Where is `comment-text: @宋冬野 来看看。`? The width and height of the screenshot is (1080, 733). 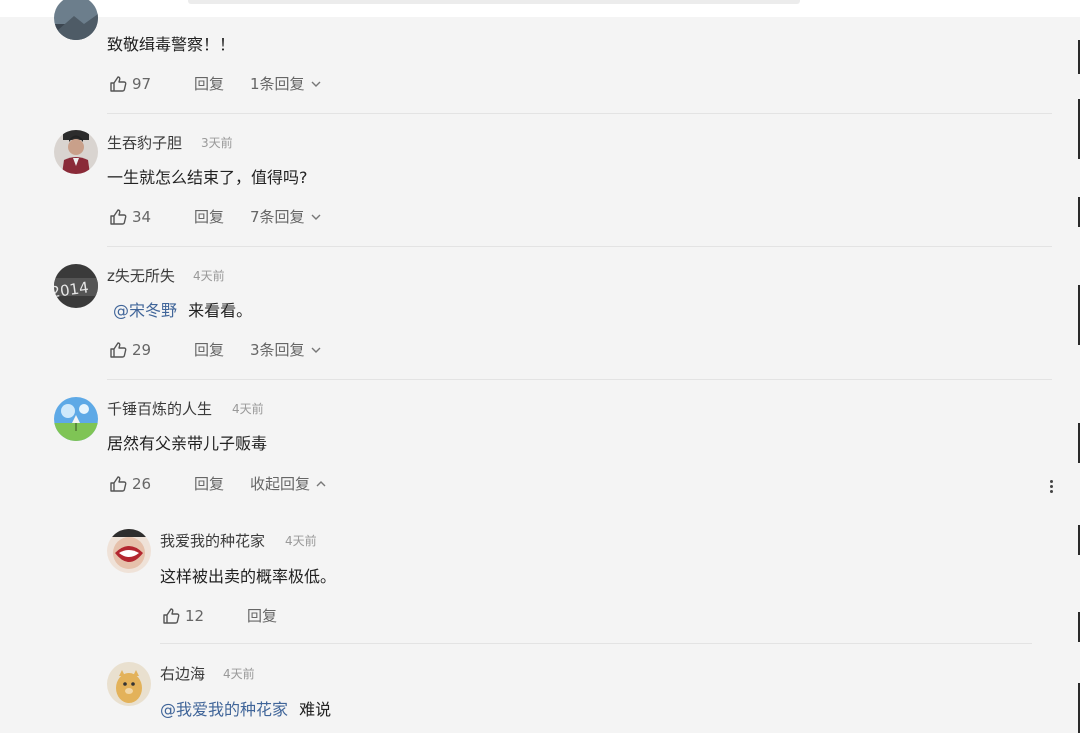
comment-text: @宋冬野 来看看。 is located at coordinates (182, 311).